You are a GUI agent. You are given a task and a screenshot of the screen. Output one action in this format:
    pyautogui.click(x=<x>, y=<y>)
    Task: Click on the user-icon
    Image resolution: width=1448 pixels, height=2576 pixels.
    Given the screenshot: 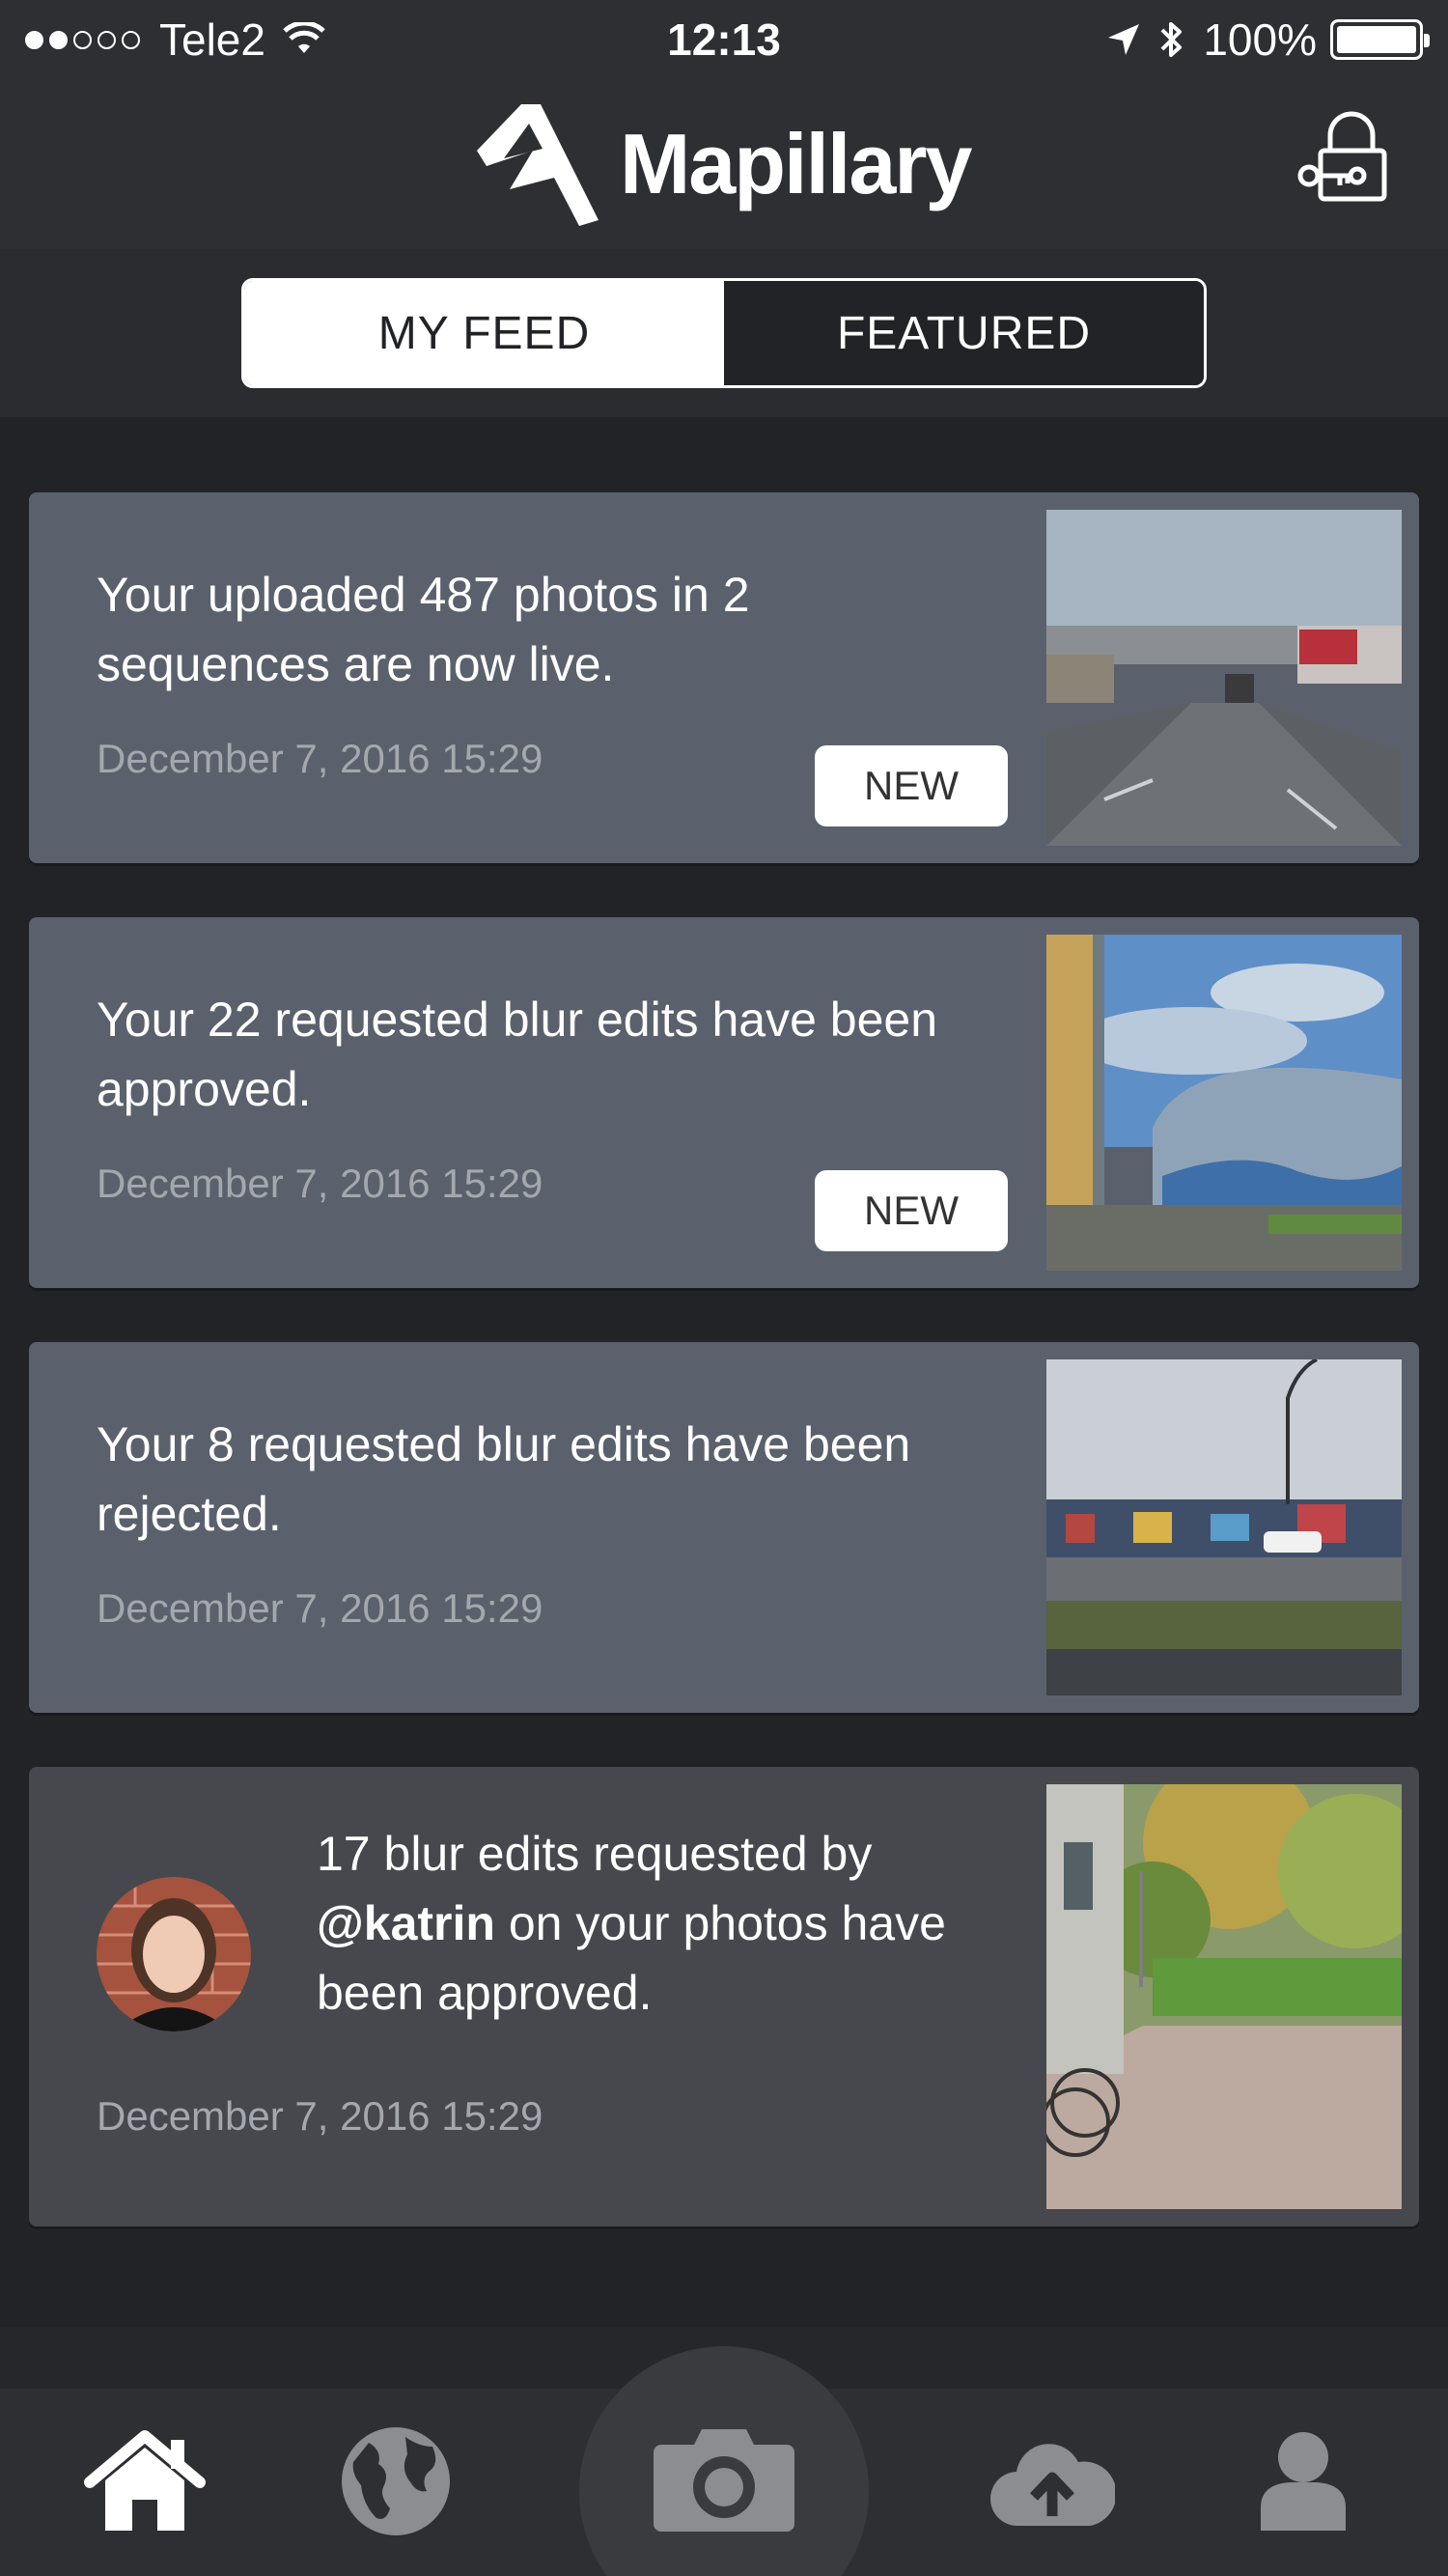 What is the action you would take?
    pyautogui.click(x=1304, y=2482)
    